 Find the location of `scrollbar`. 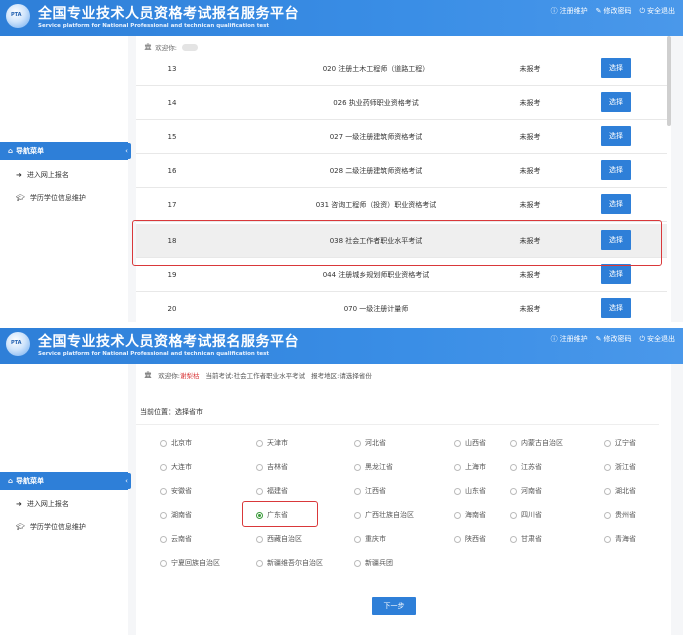

scrollbar is located at coordinates (669, 81).